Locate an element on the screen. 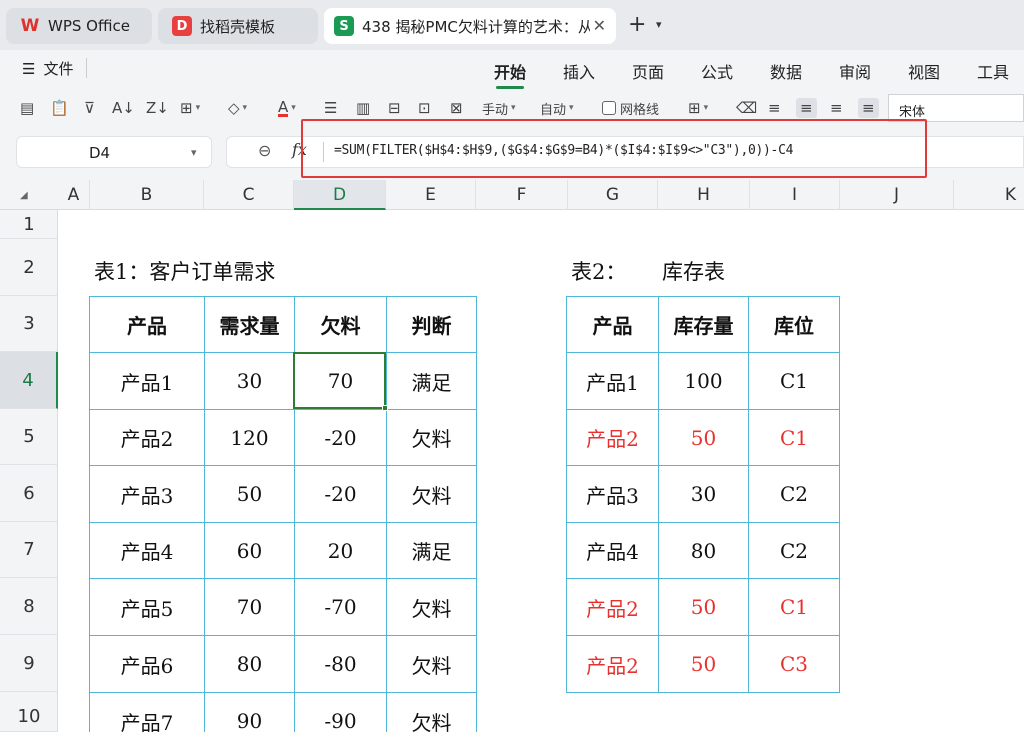 The width and height of the screenshot is (1024, 732). tab-document: S 438 揭秘PMC欠料计算的艺术：从 ✕ is located at coordinates (470, 26).